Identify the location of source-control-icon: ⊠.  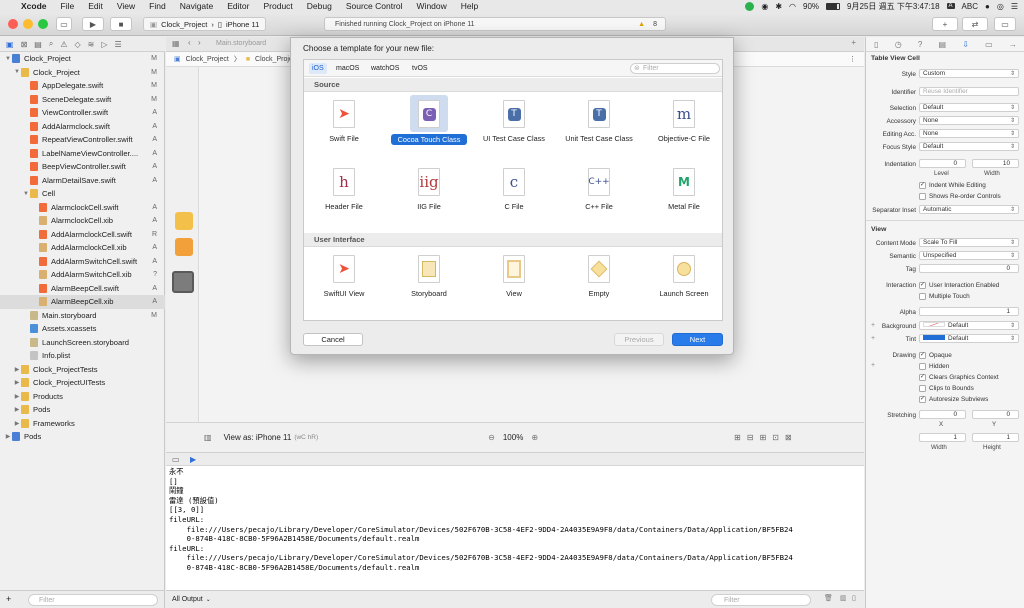
(24, 44).